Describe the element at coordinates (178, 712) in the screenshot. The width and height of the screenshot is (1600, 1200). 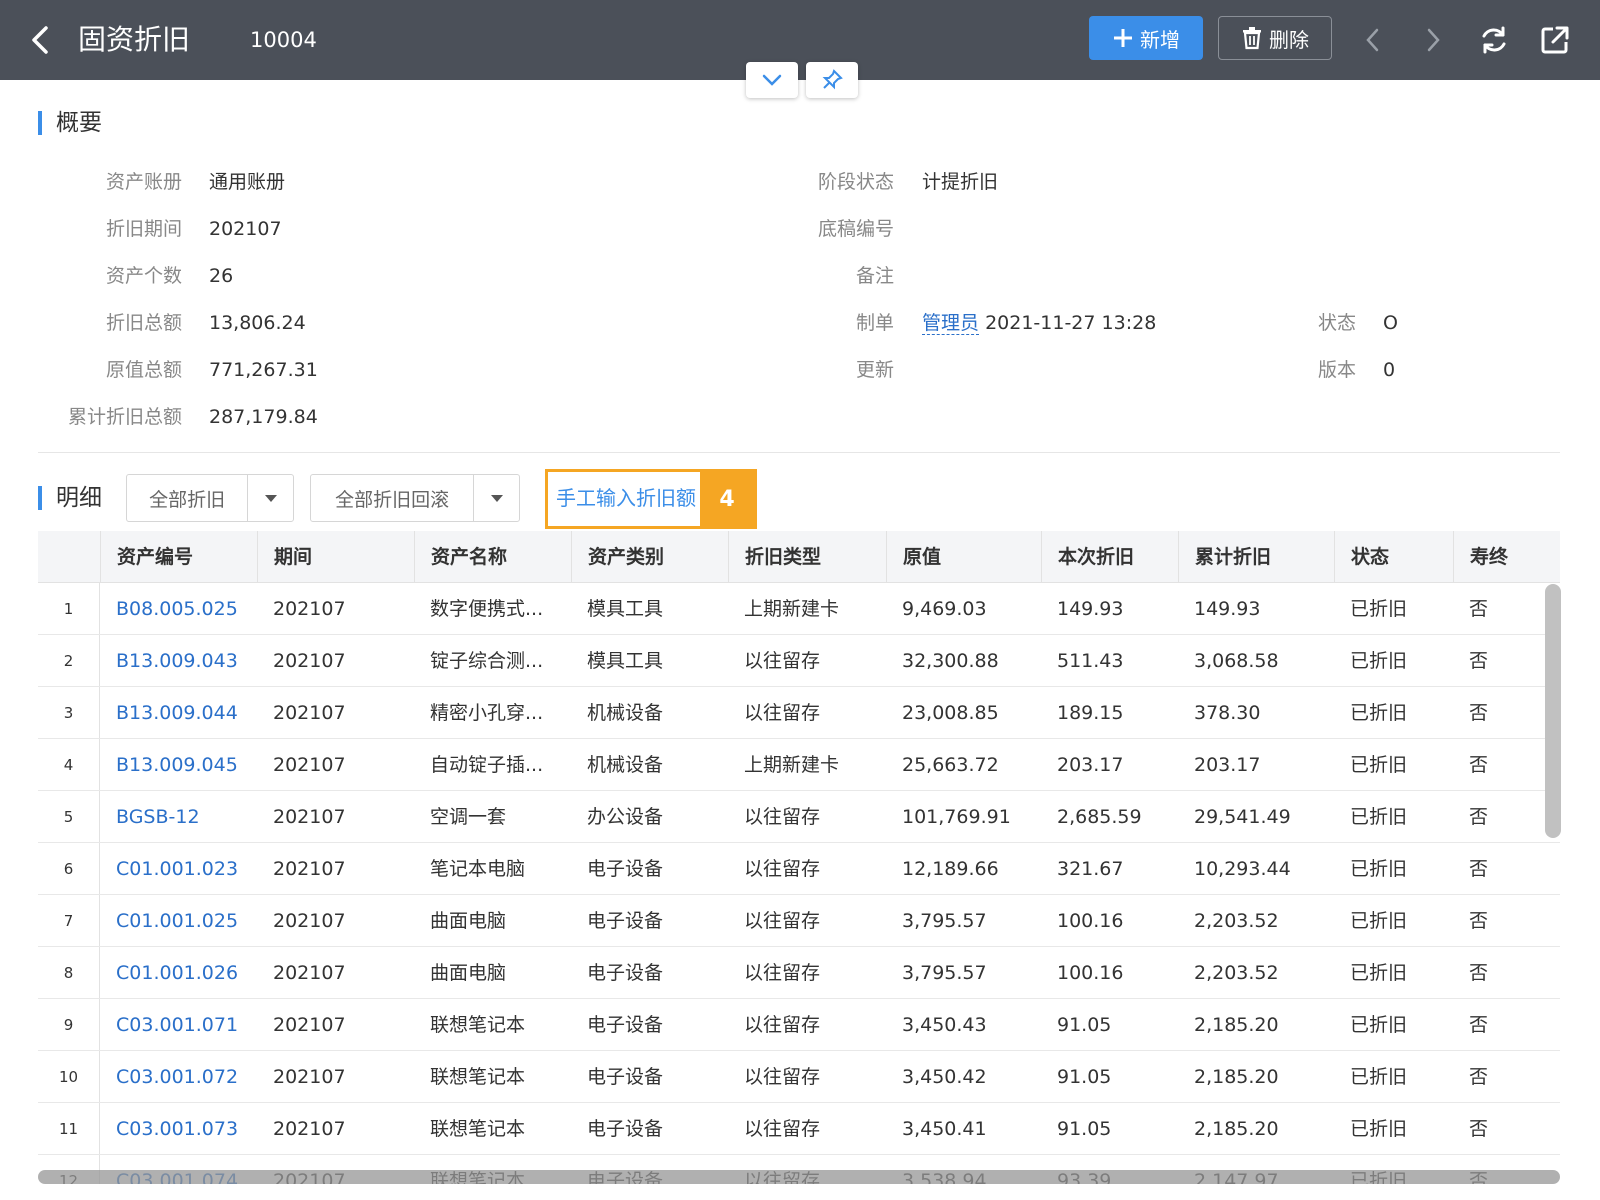
I see `cell-asset-code: B13.009.044` at that location.